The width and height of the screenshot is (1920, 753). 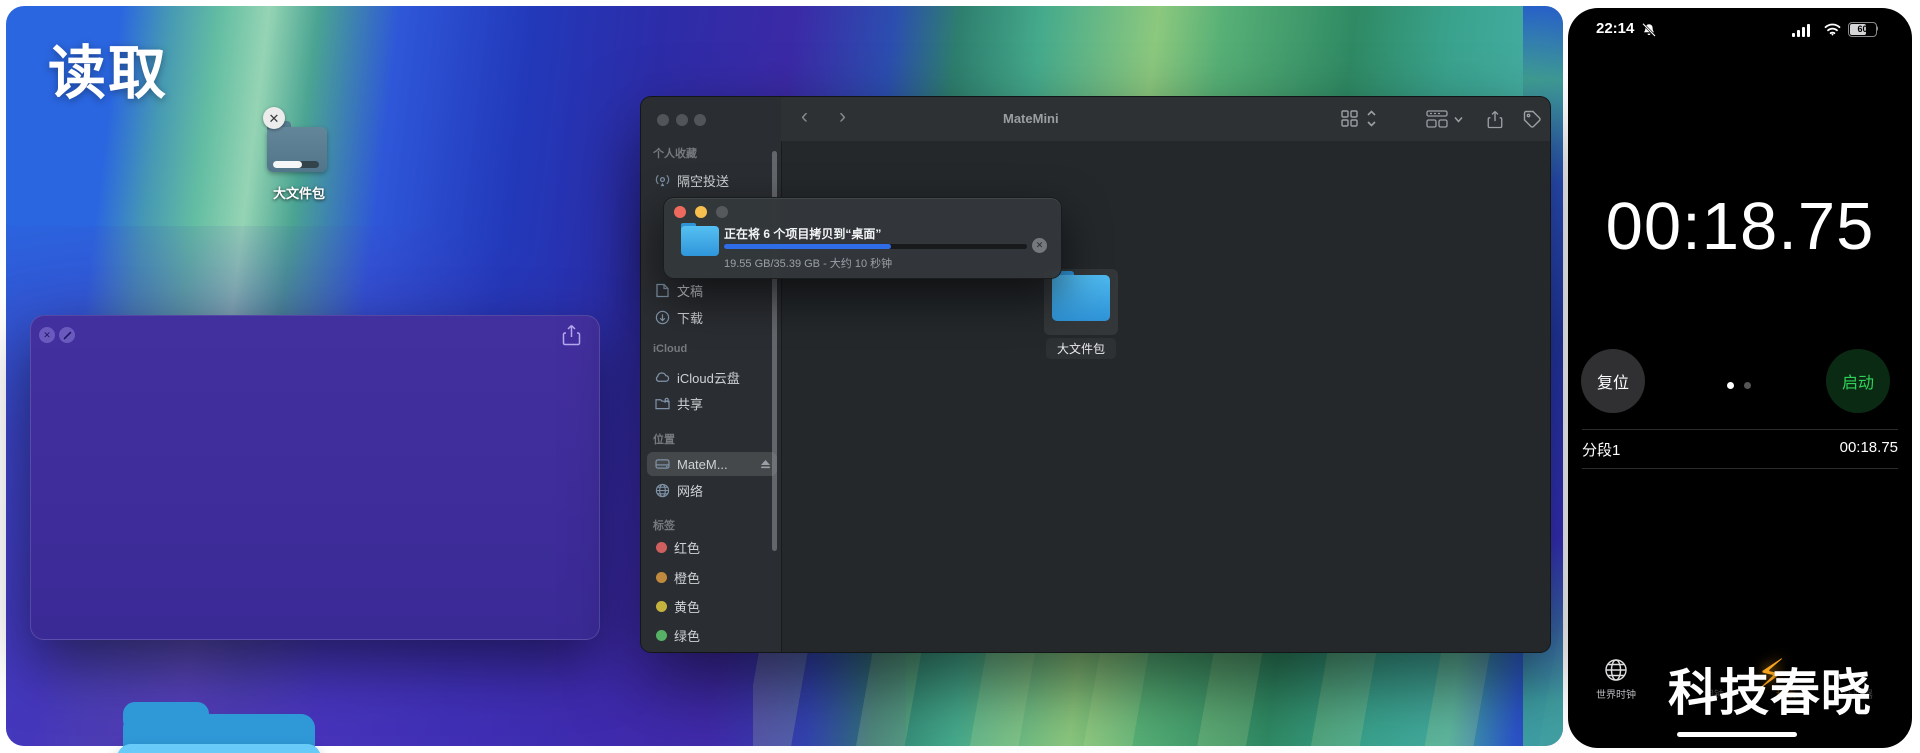 What do you see at coordinates (1458, 119) in the screenshot?
I see `group-chevron-icon` at bounding box center [1458, 119].